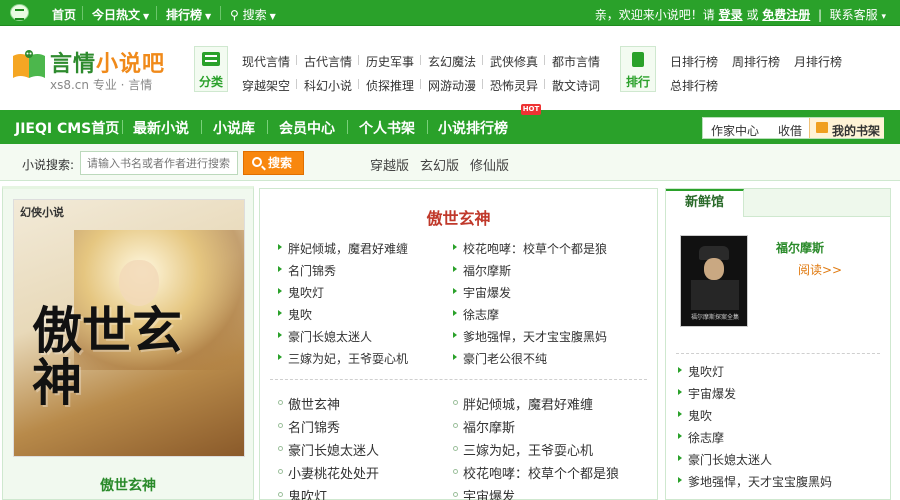 The width and height of the screenshot is (900, 500). What do you see at coordinates (19, 12) in the screenshot?
I see `home-icon` at bounding box center [19, 12].